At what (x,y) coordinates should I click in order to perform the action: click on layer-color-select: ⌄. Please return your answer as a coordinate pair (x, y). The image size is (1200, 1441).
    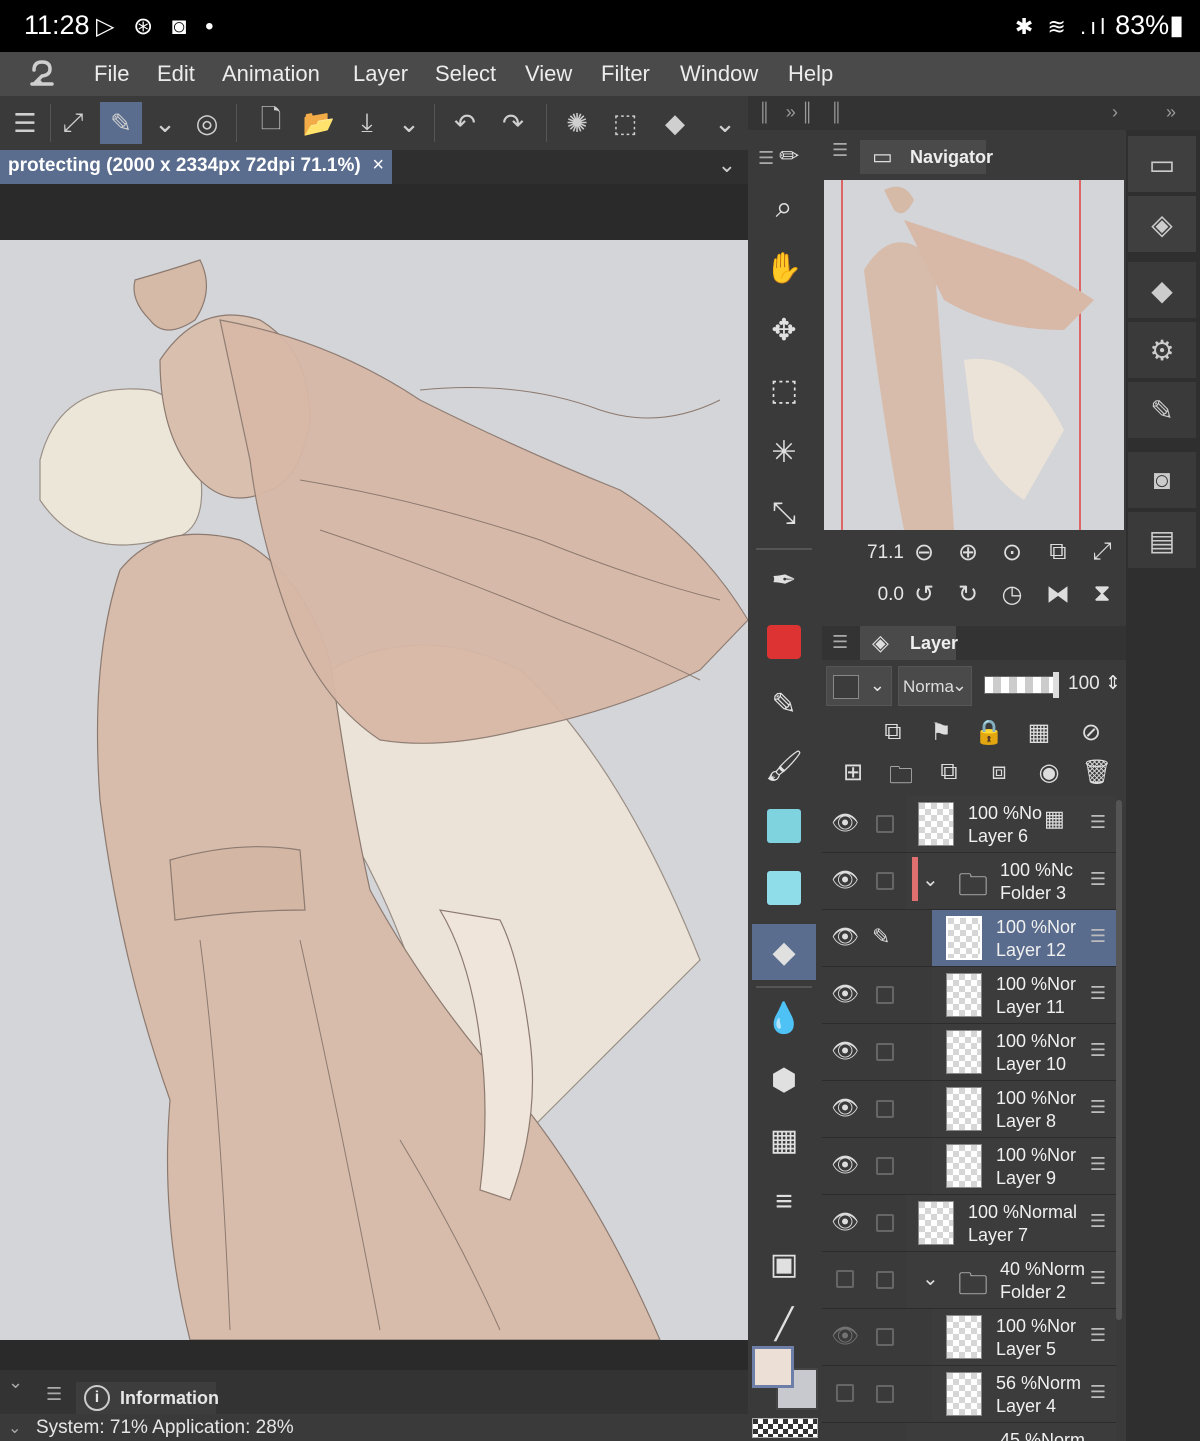
    Looking at the image, I should click on (859, 686).